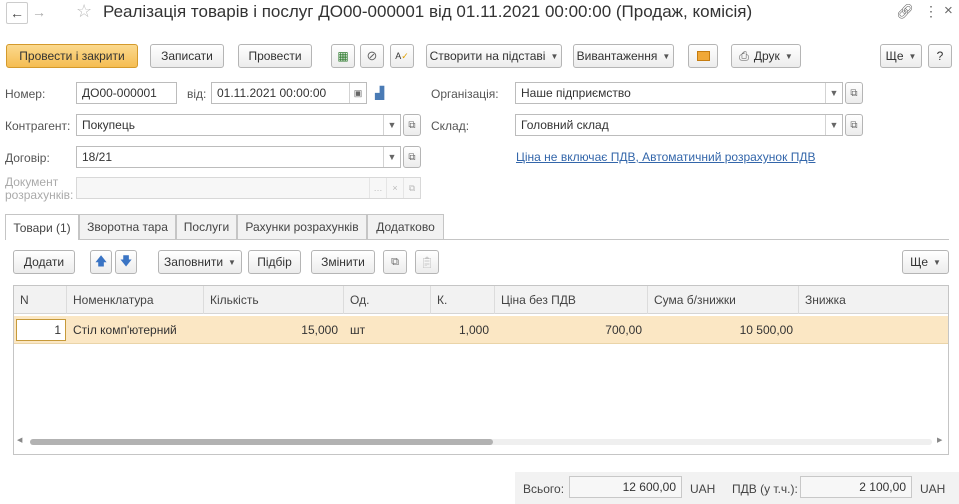 The height and width of the screenshot is (504, 959). Describe the element at coordinates (571, 330) in the screenshot. I see `cell-price: 700,00` at that location.